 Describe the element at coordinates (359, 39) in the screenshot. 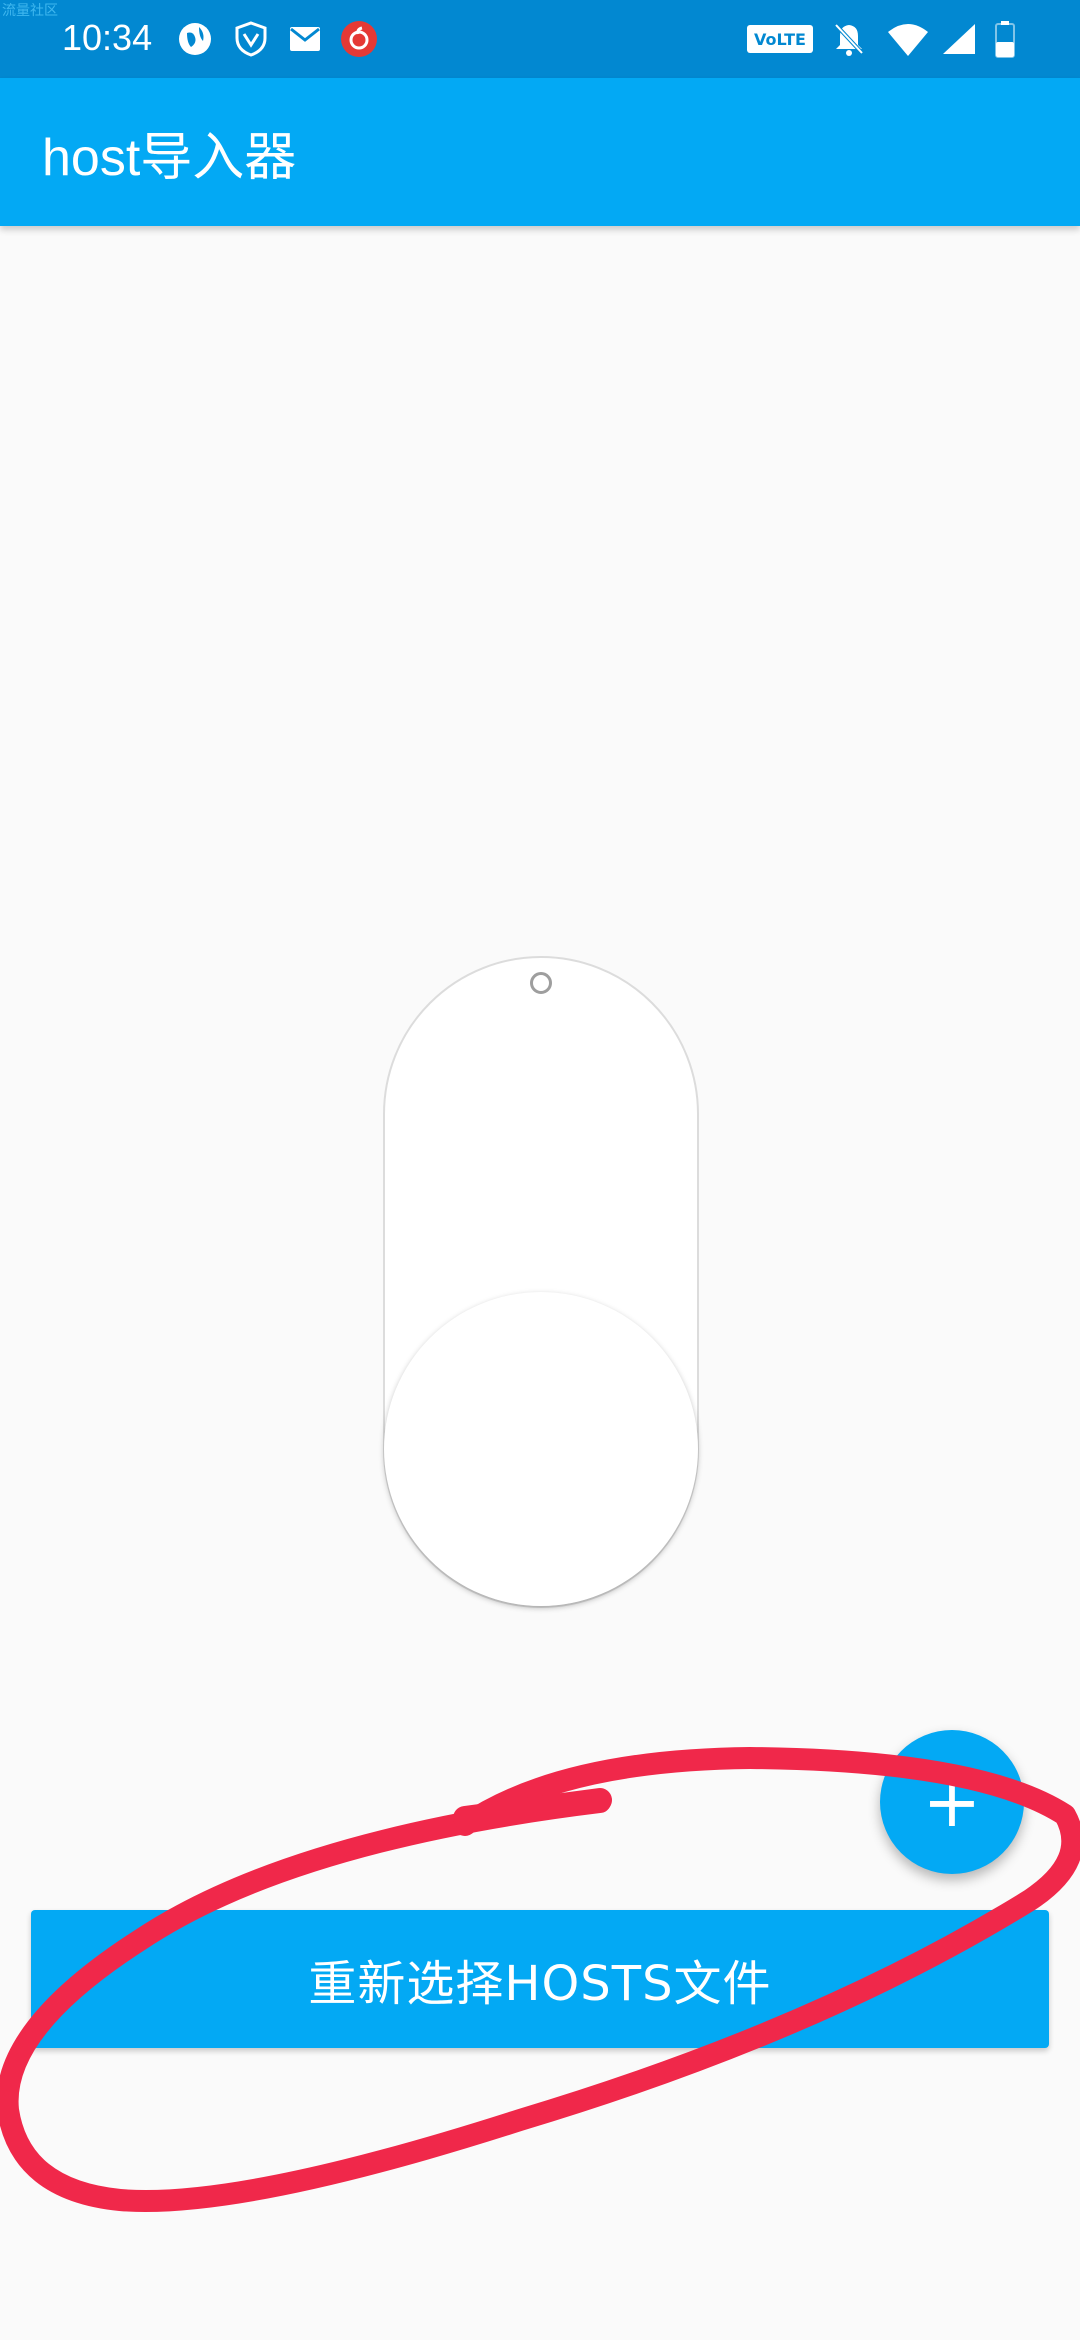

I see `netease-music-icon` at that location.